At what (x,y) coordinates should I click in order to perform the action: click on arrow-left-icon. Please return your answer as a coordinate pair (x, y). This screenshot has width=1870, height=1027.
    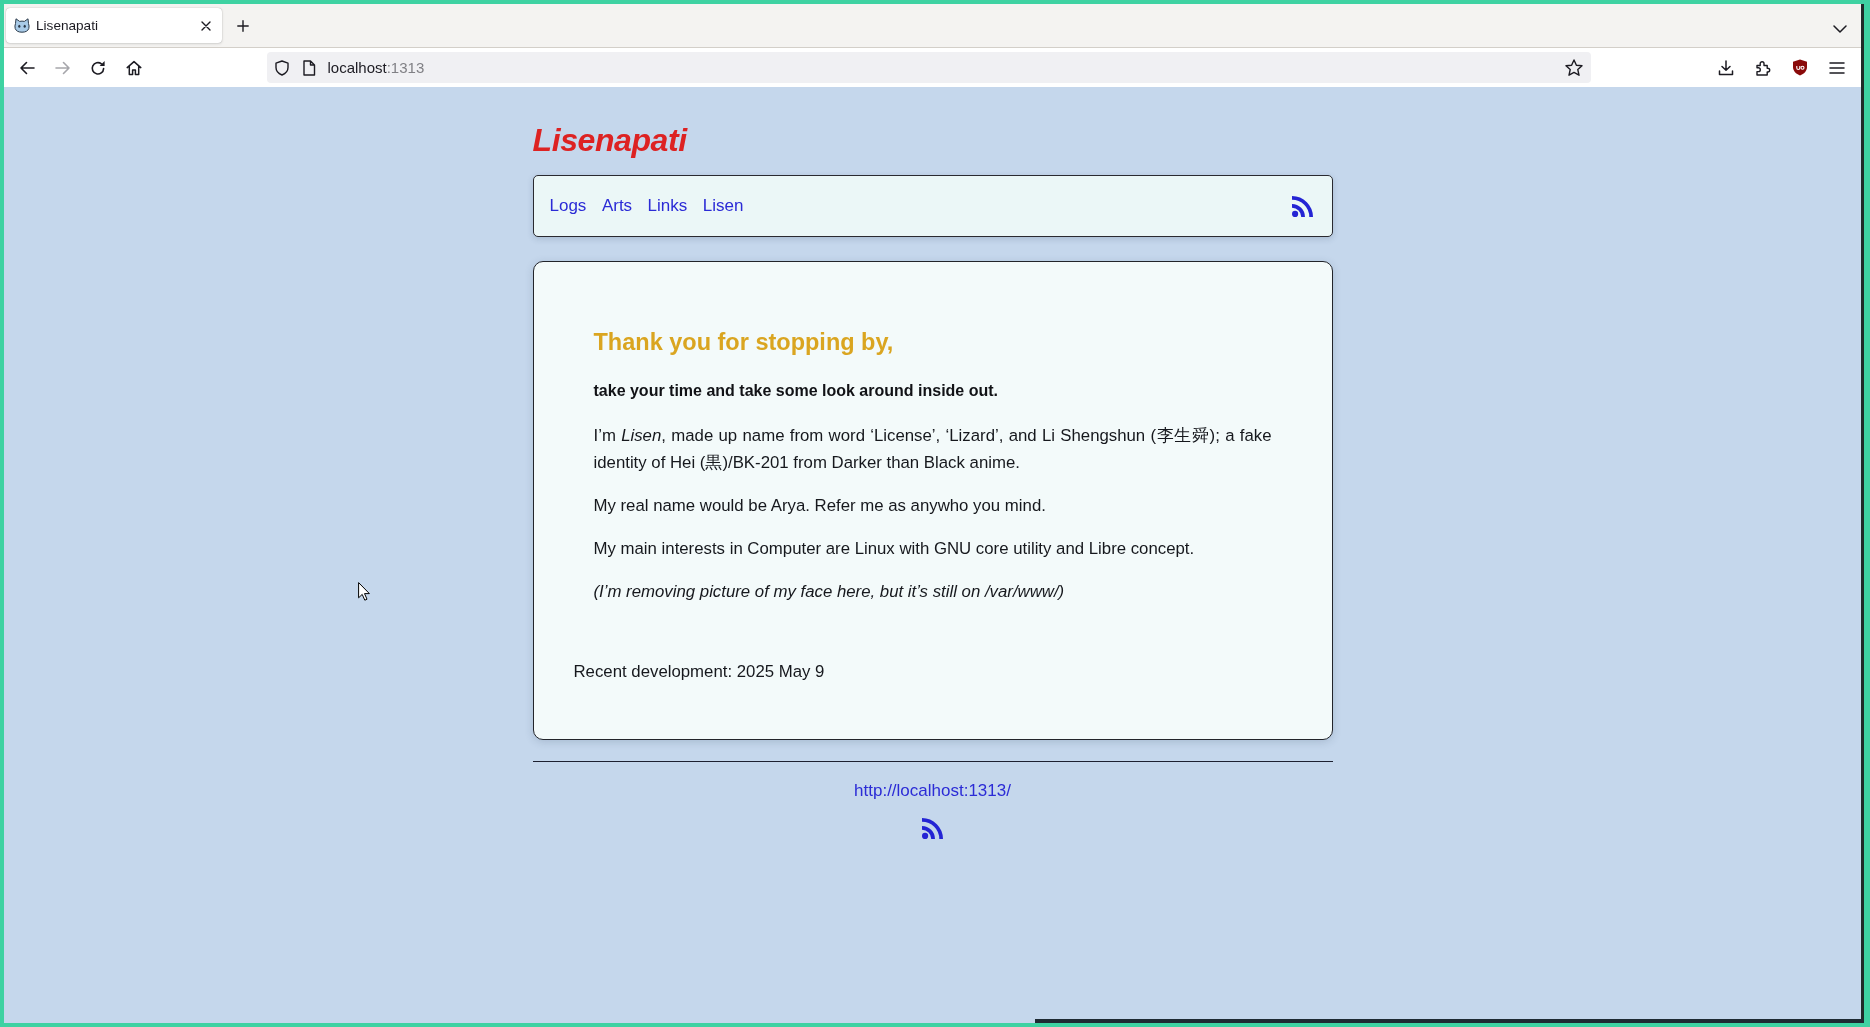
    Looking at the image, I should click on (27, 67).